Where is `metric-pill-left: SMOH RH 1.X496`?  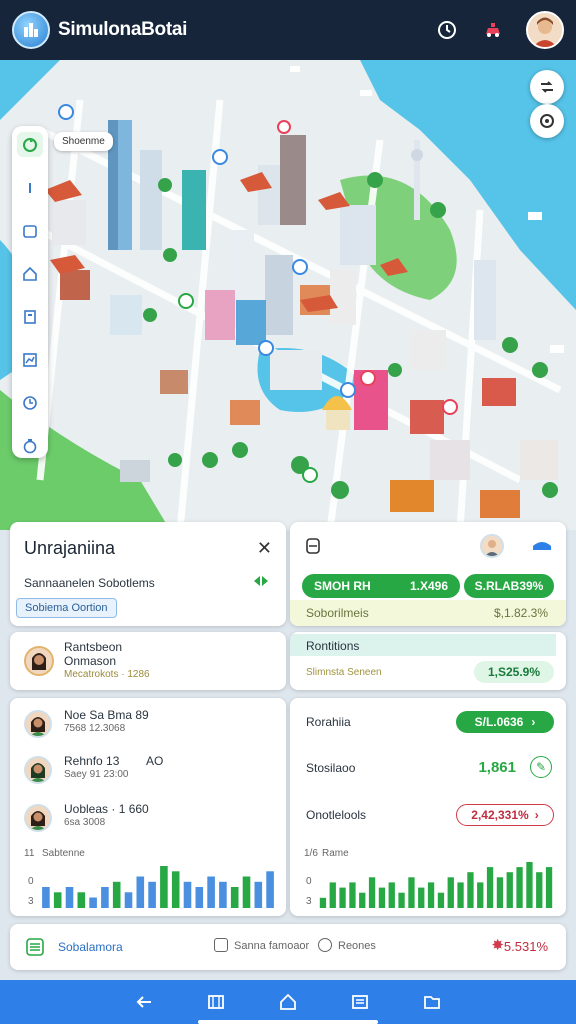 metric-pill-left: SMOH RH 1.X496 is located at coordinates (381, 586).